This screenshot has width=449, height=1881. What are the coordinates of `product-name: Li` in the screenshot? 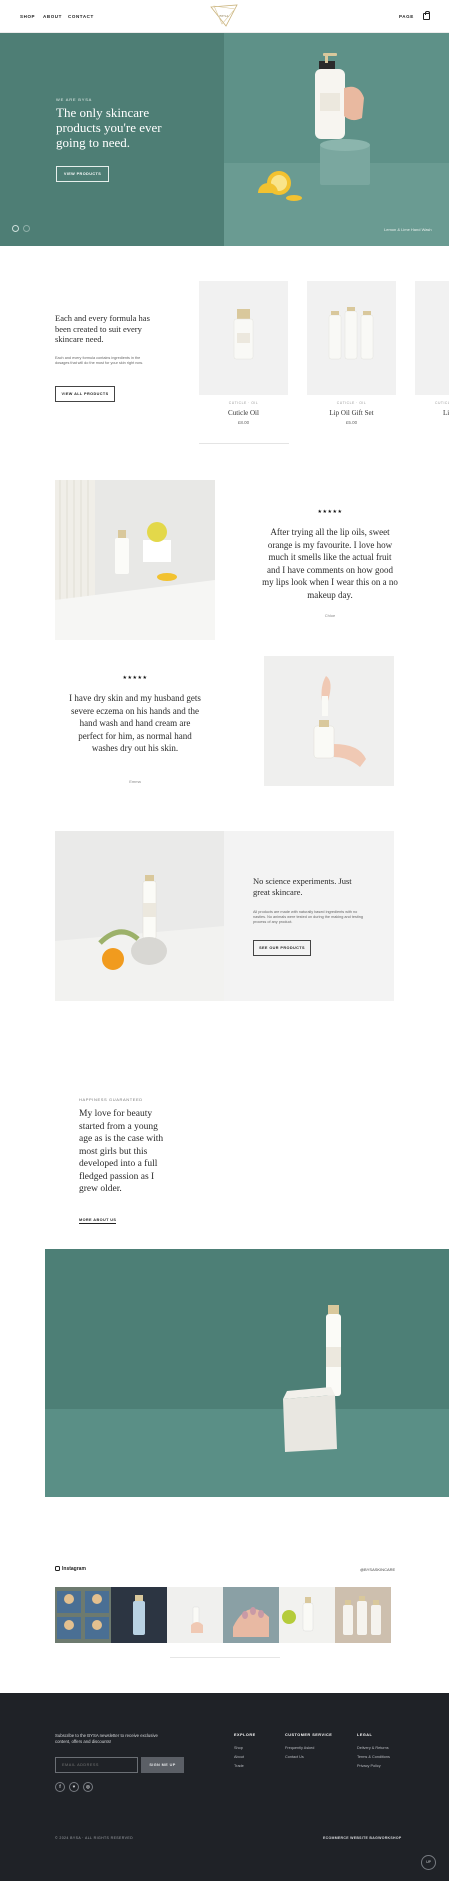 It's located at (432, 413).